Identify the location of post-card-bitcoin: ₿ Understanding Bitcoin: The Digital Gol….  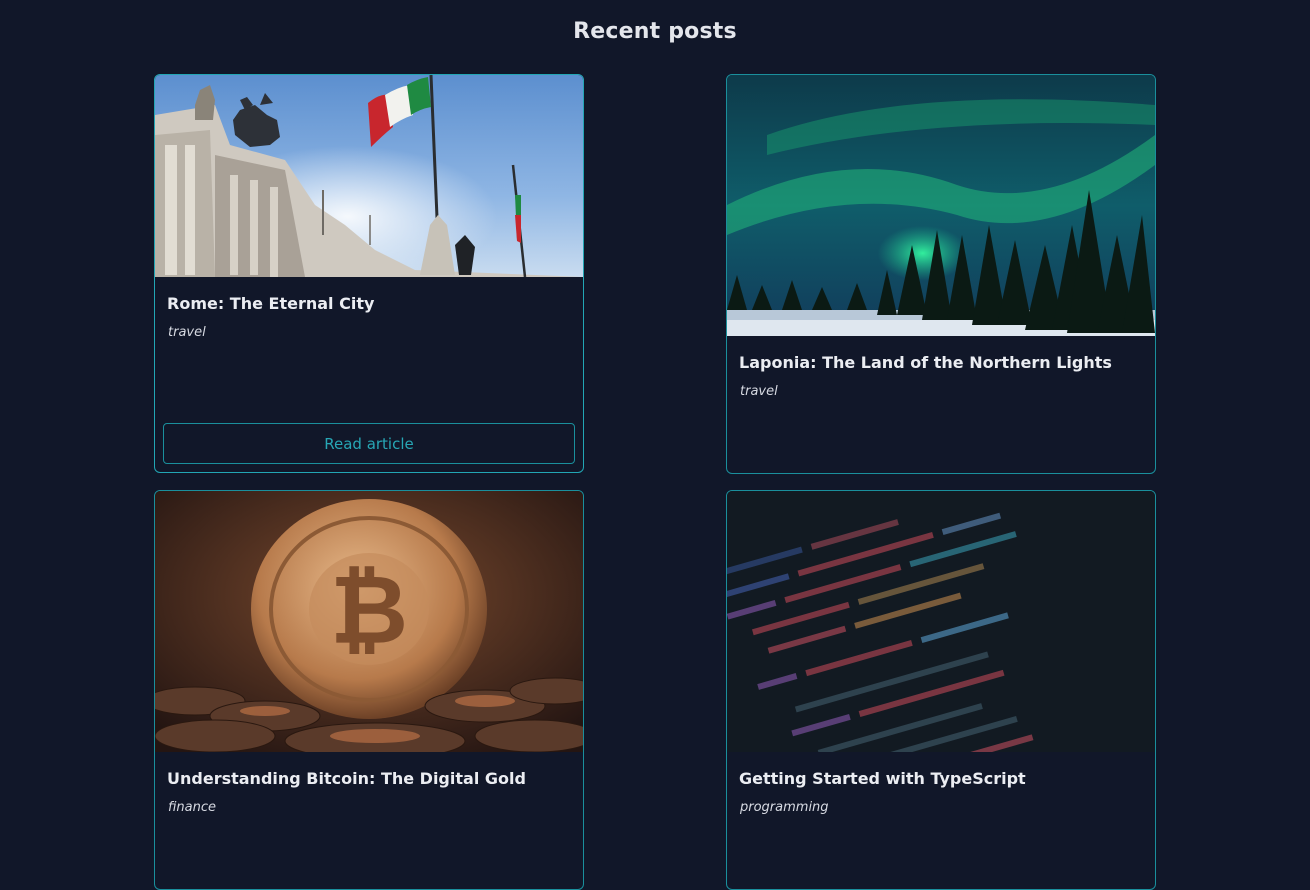
(369, 690).